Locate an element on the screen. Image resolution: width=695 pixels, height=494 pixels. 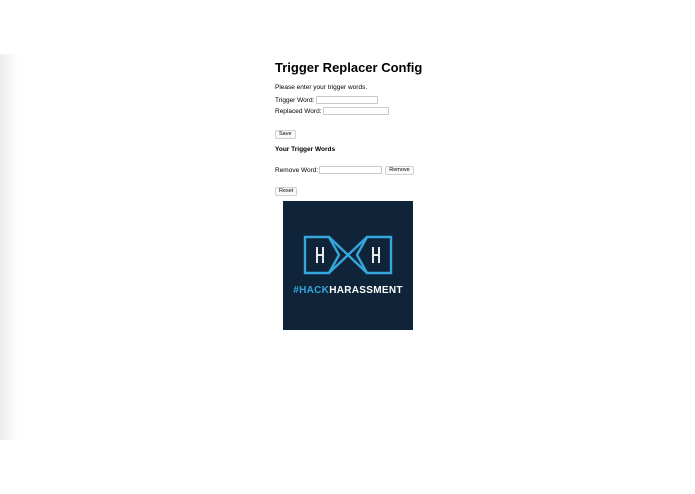
reset-button: Reset is located at coordinates (286, 191).